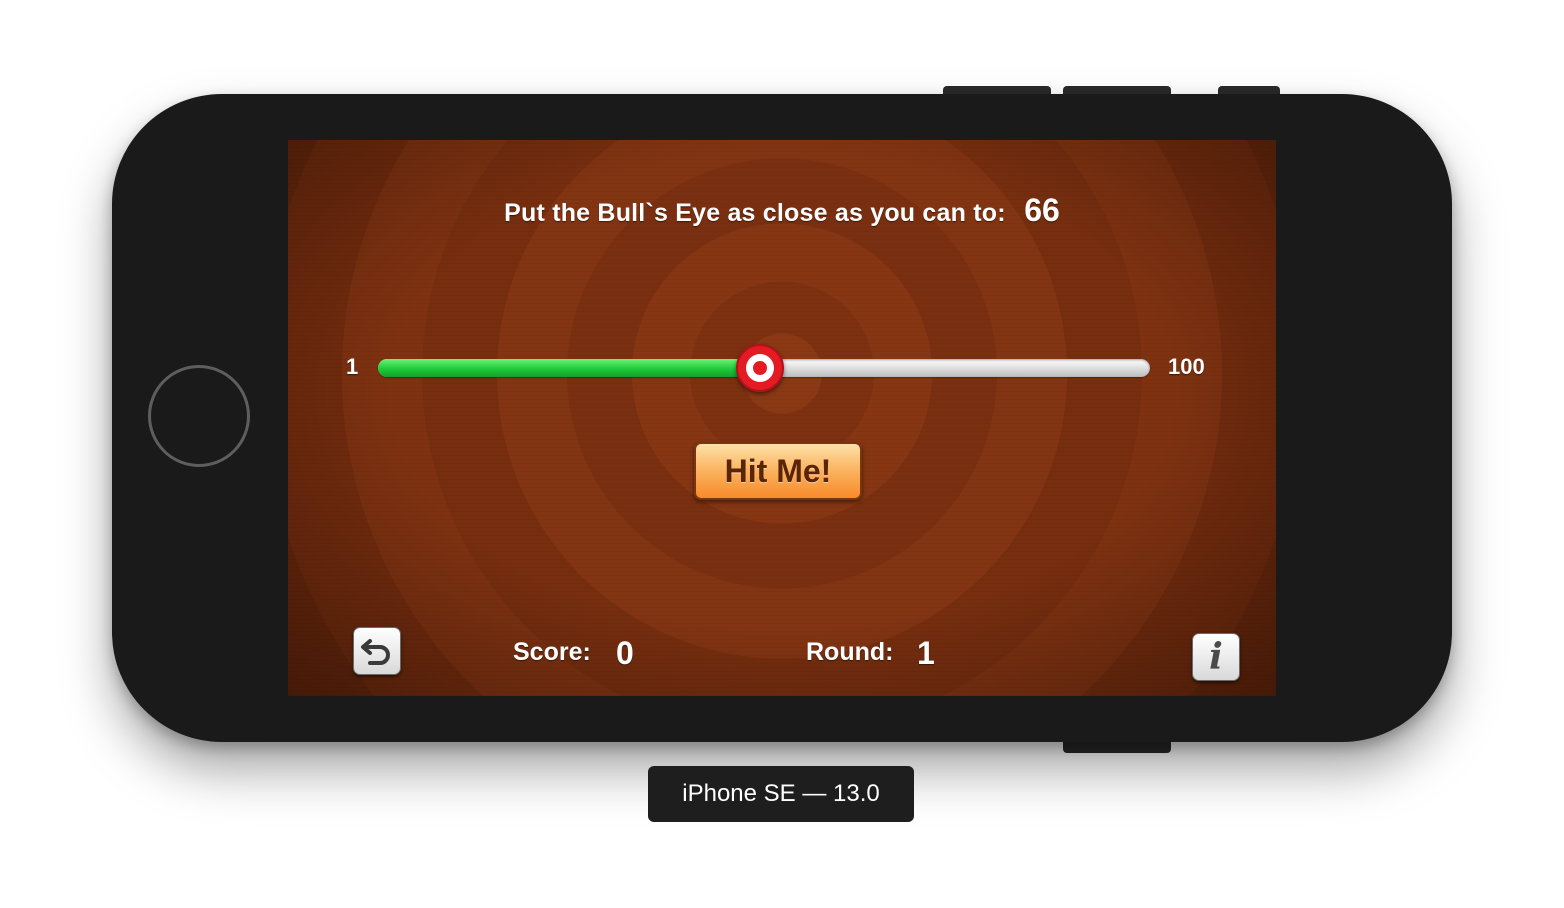 The height and width of the screenshot is (908, 1564). What do you see at coordinates (926, 653) in the screenshot?
I see `round-value: 1` at bounding box center [926, 653].